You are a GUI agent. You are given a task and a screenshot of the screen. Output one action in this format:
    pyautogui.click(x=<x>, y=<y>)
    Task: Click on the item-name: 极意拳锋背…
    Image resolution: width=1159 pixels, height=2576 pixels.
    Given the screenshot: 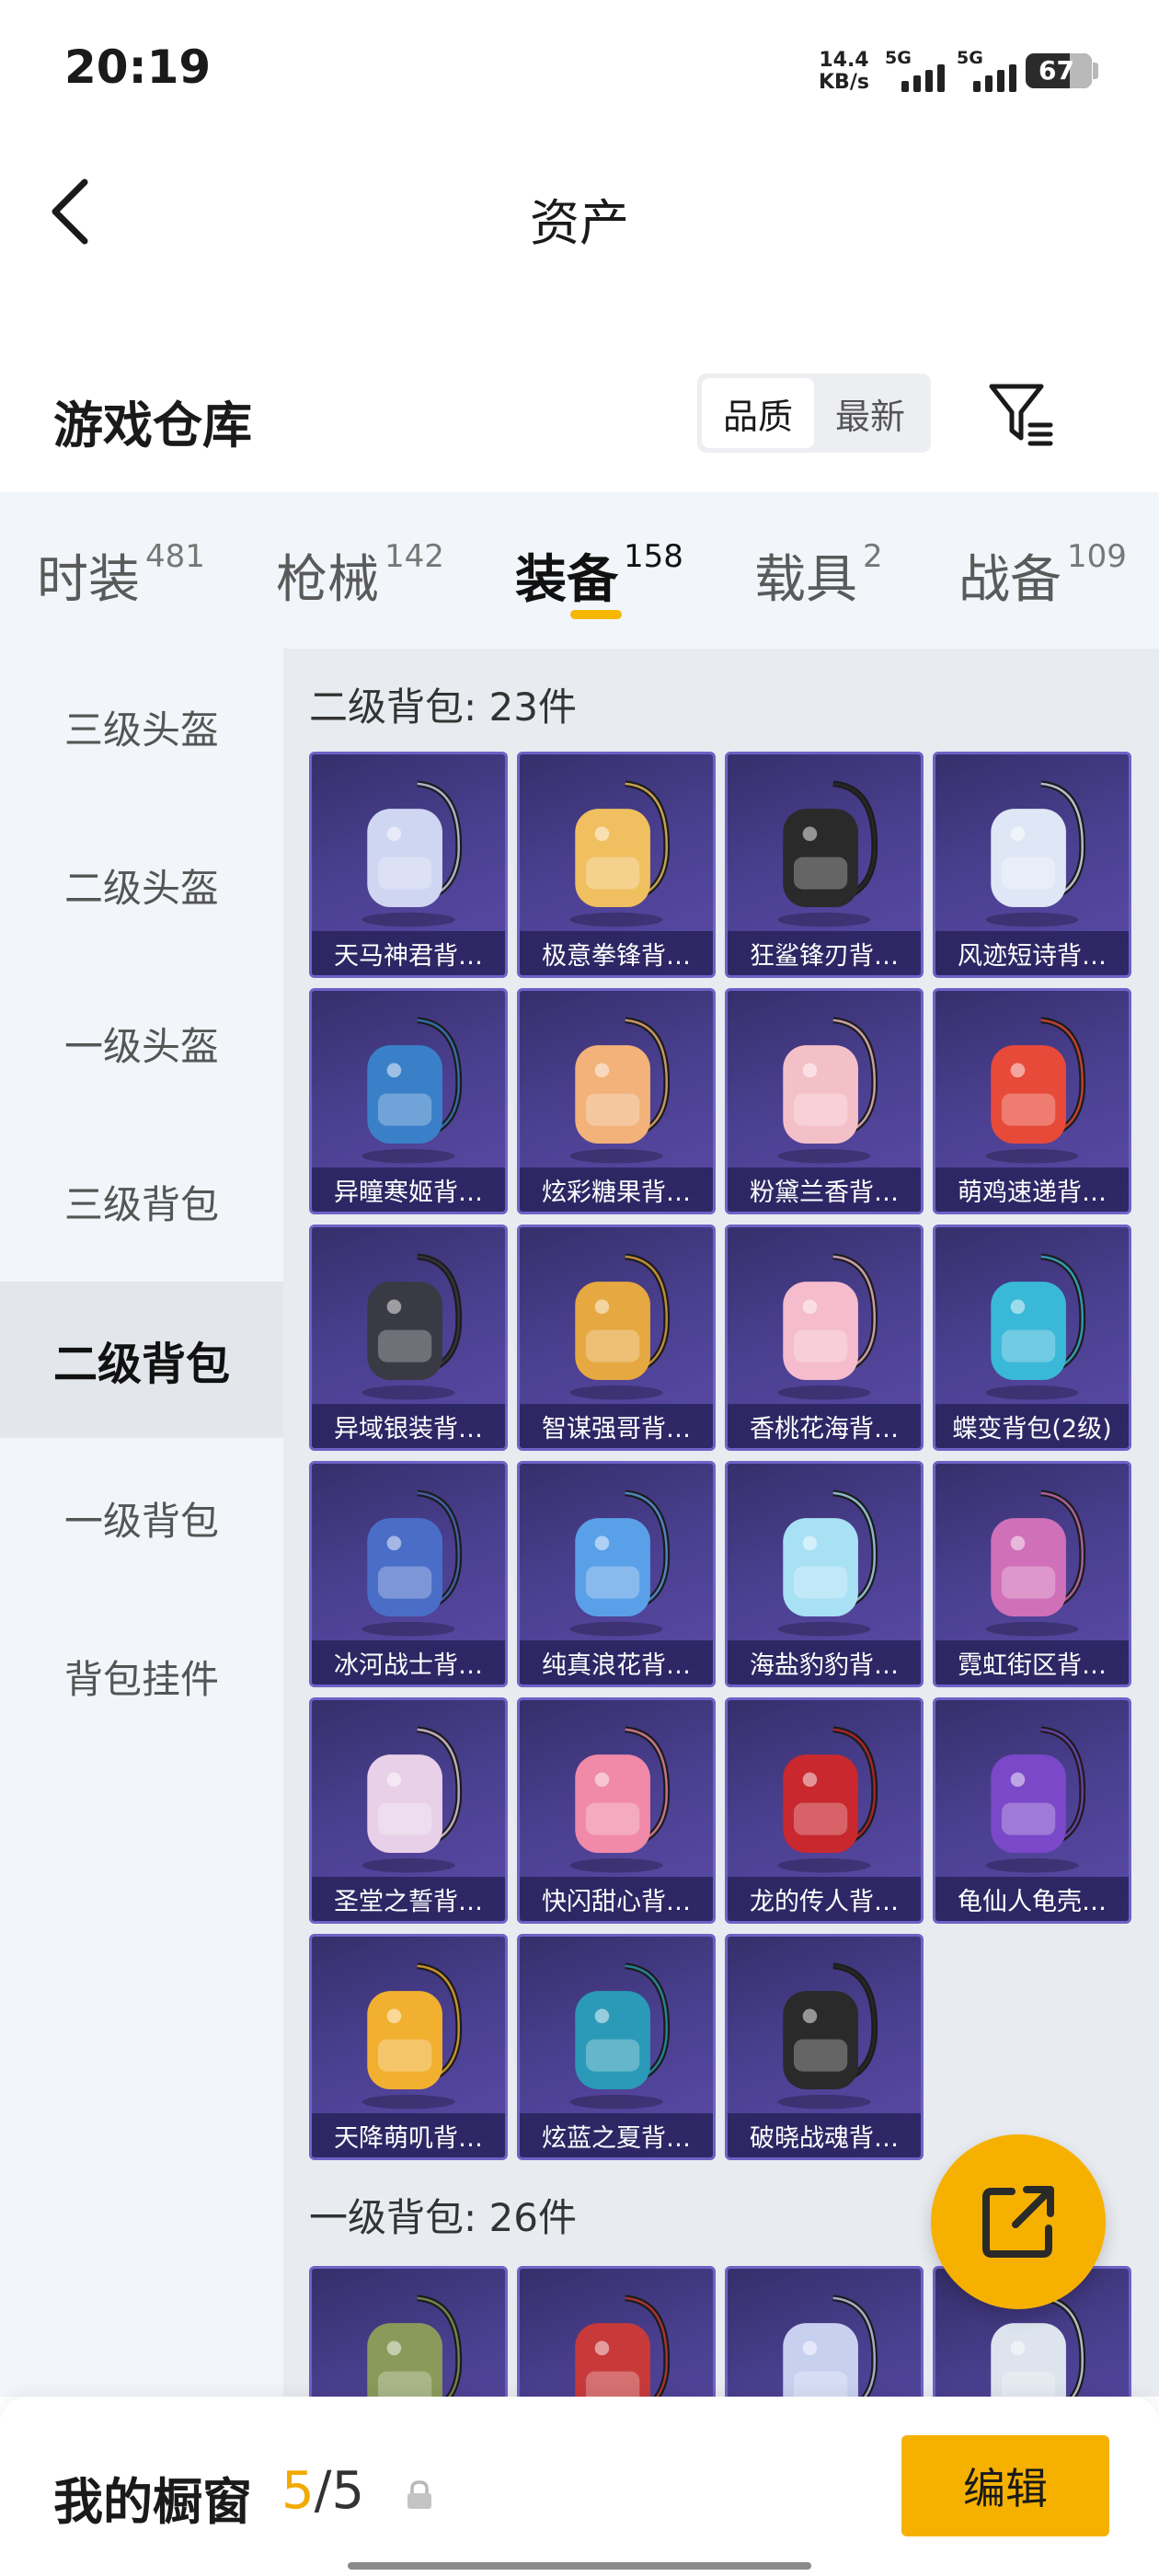 What is the action you would take?
    pyautogui.click(x=616, y=953)
    